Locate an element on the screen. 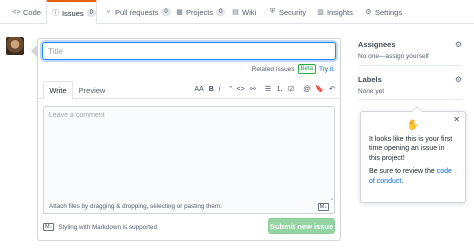 This screenshot has height=248, width=474. assignees-header: Assignees ⚙ is located at coordinates (410, 44).